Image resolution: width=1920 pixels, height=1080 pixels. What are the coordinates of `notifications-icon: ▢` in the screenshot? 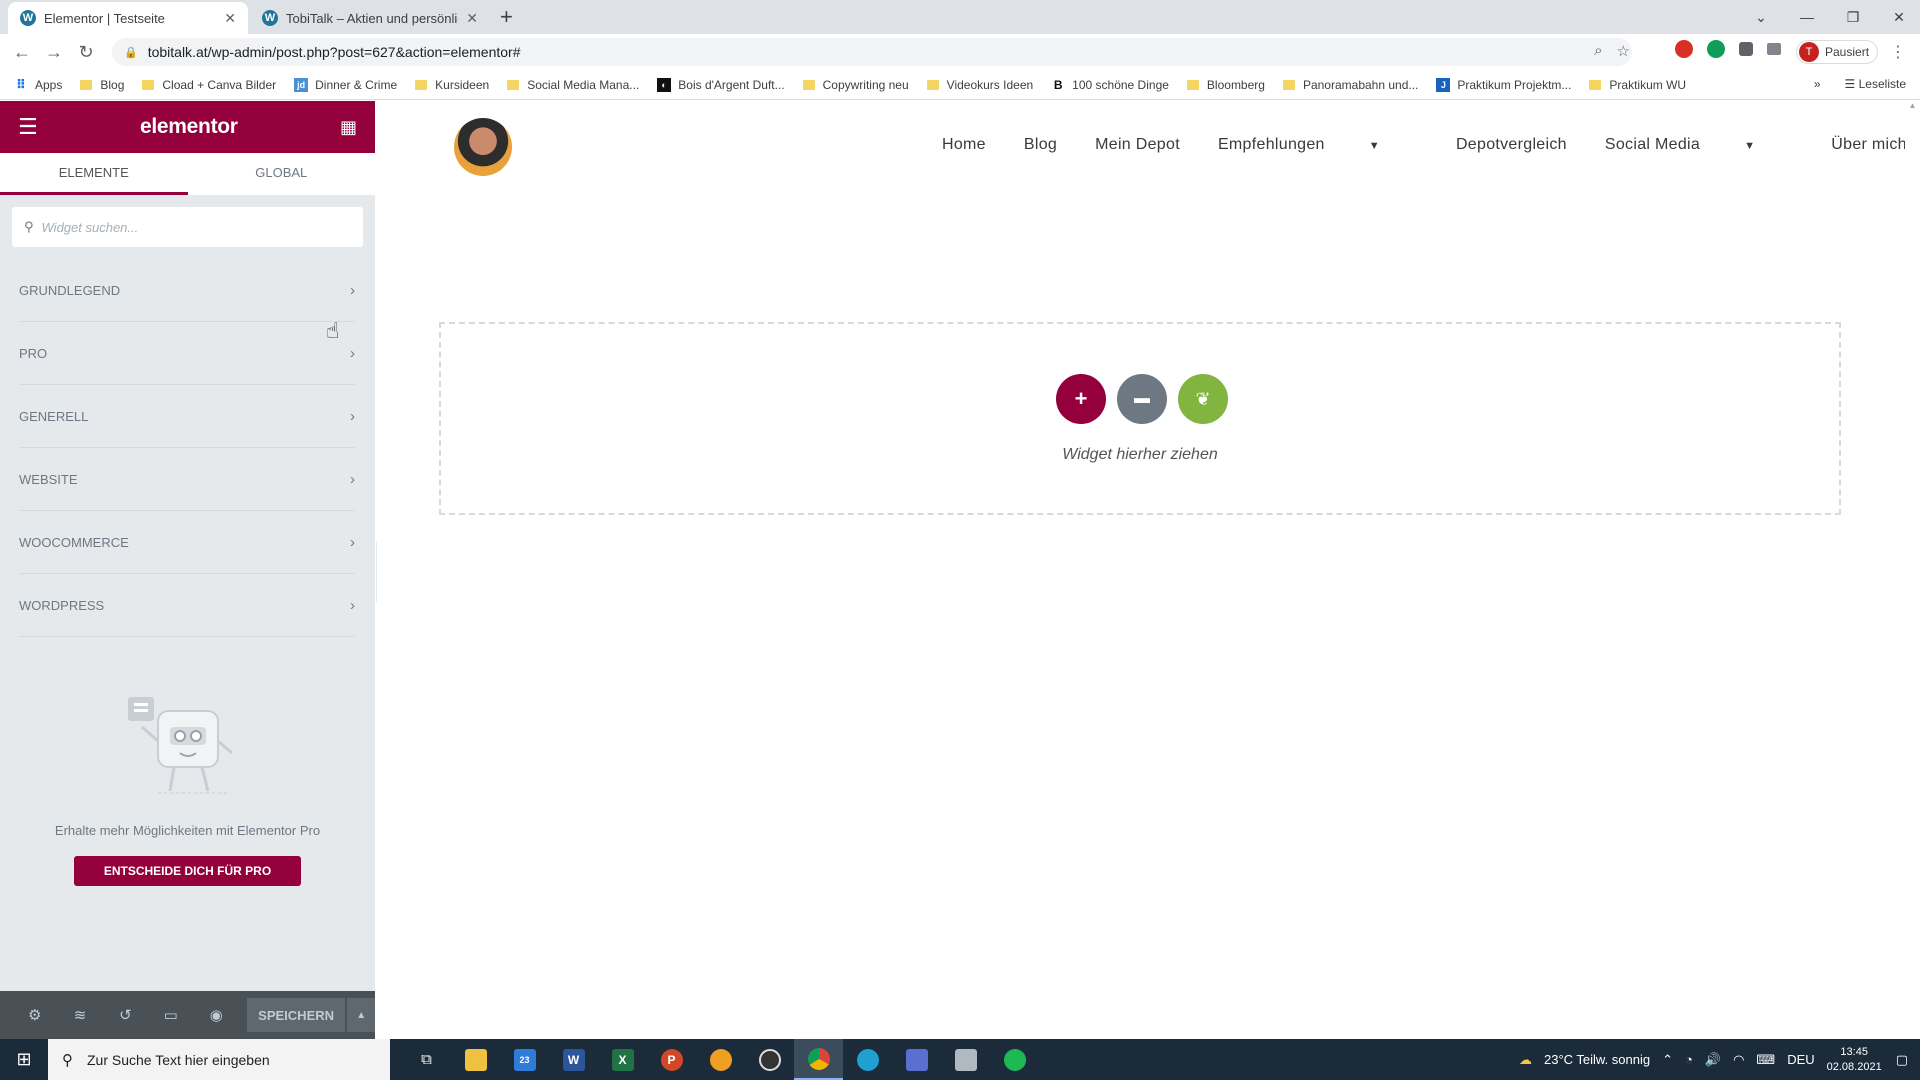 It's located at (1902, 1060).